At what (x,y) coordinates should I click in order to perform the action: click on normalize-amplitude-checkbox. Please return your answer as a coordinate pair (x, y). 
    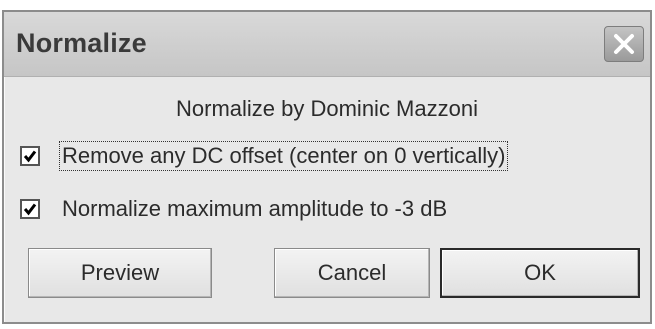
    Looking at the image, I should click on (30, 209).